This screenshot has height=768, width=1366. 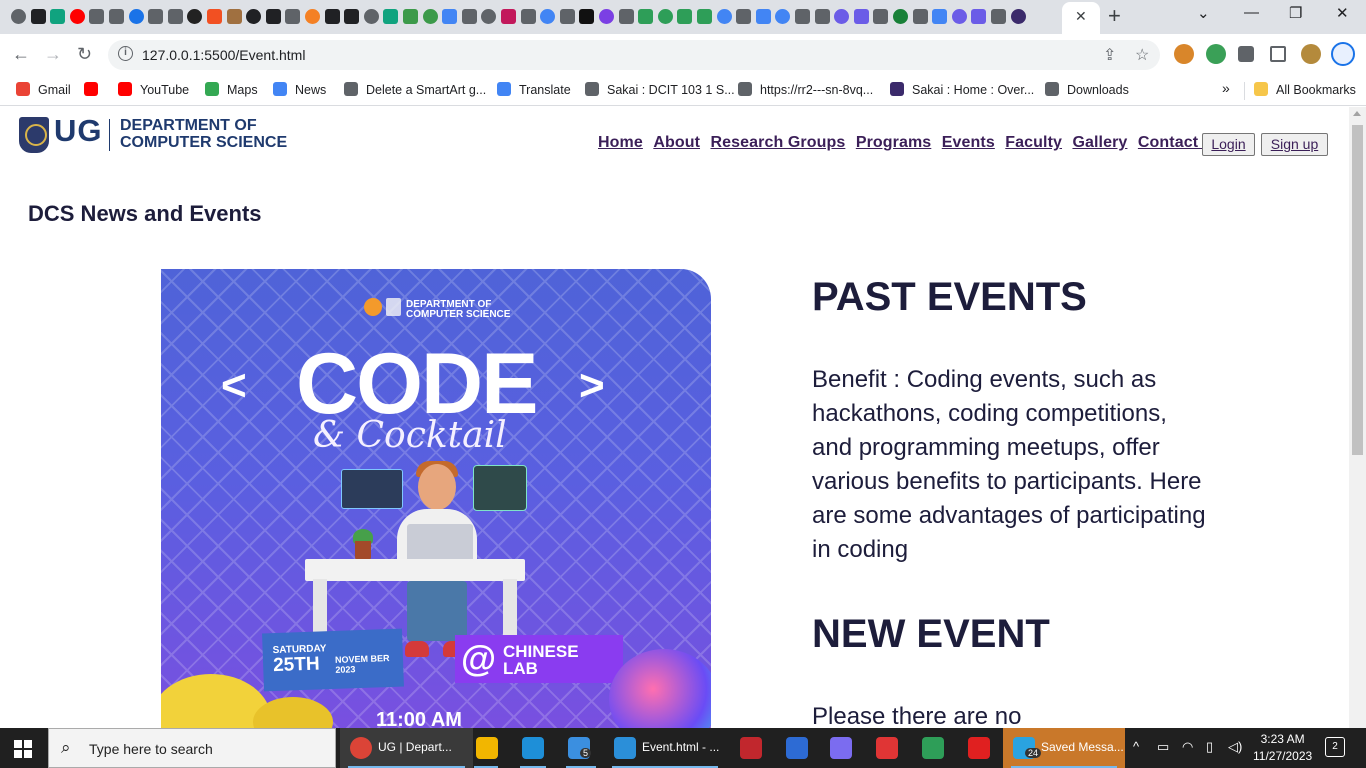 I want to click on bookmark-item: Translate, so click(x=534, y=89).